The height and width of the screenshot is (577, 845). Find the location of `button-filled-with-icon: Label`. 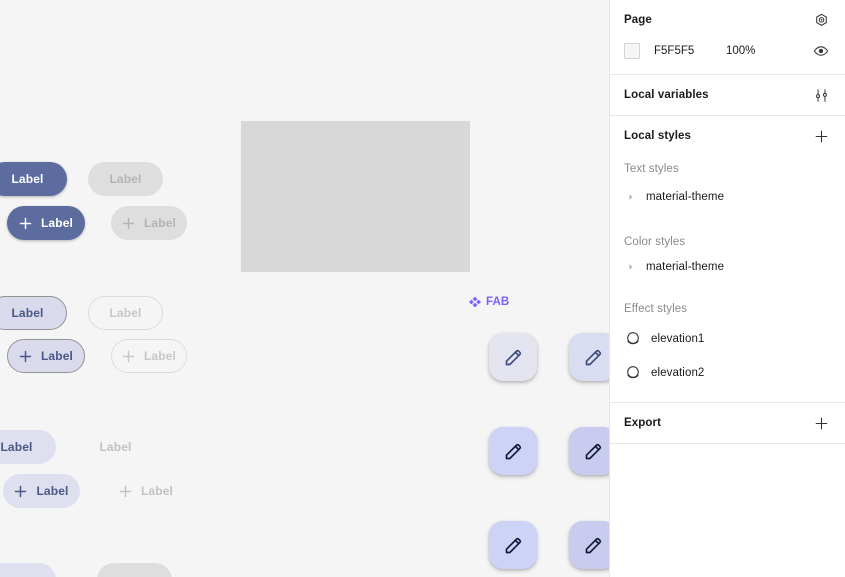

button-filled-with-icon: Label is located at coordinates (46, 223).